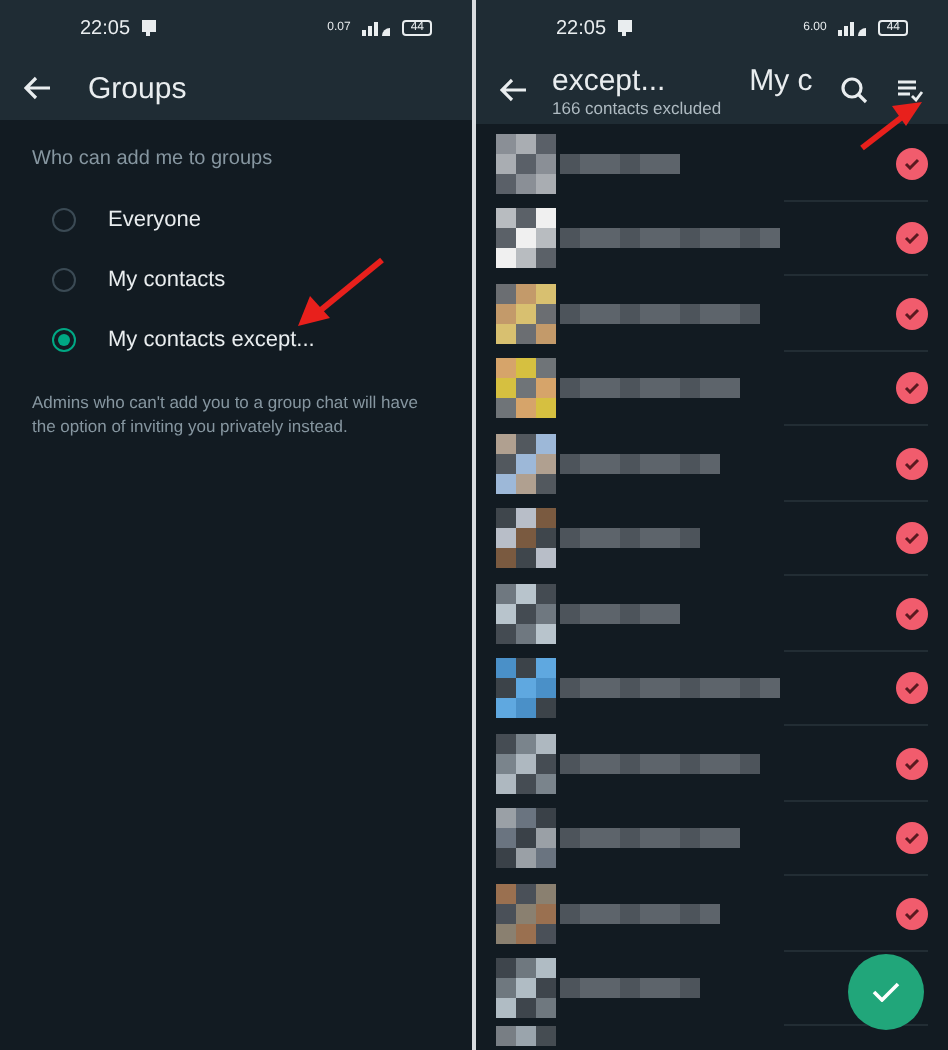 This screenshot has height=1050, width=948. Describe the element at coordinates (781, 80) in the screenshot. I see `hidden-title: My c` at that location.